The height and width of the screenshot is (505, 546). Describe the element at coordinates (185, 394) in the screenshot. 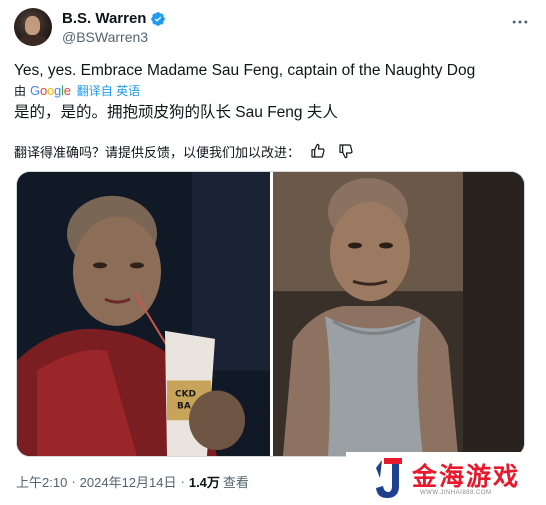

I see `cup-text-line-1: CKD` at that location.